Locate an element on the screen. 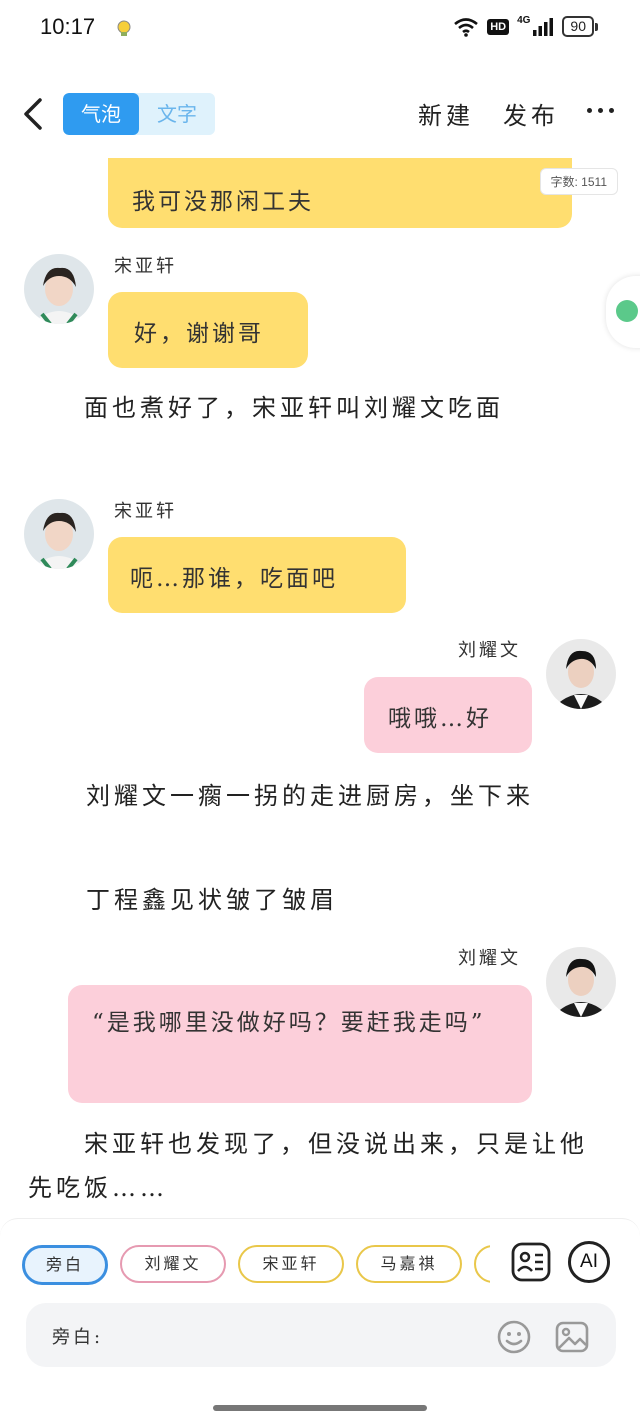  word-count-badge: 字数: 1511 is located at coordinates (578, 181).